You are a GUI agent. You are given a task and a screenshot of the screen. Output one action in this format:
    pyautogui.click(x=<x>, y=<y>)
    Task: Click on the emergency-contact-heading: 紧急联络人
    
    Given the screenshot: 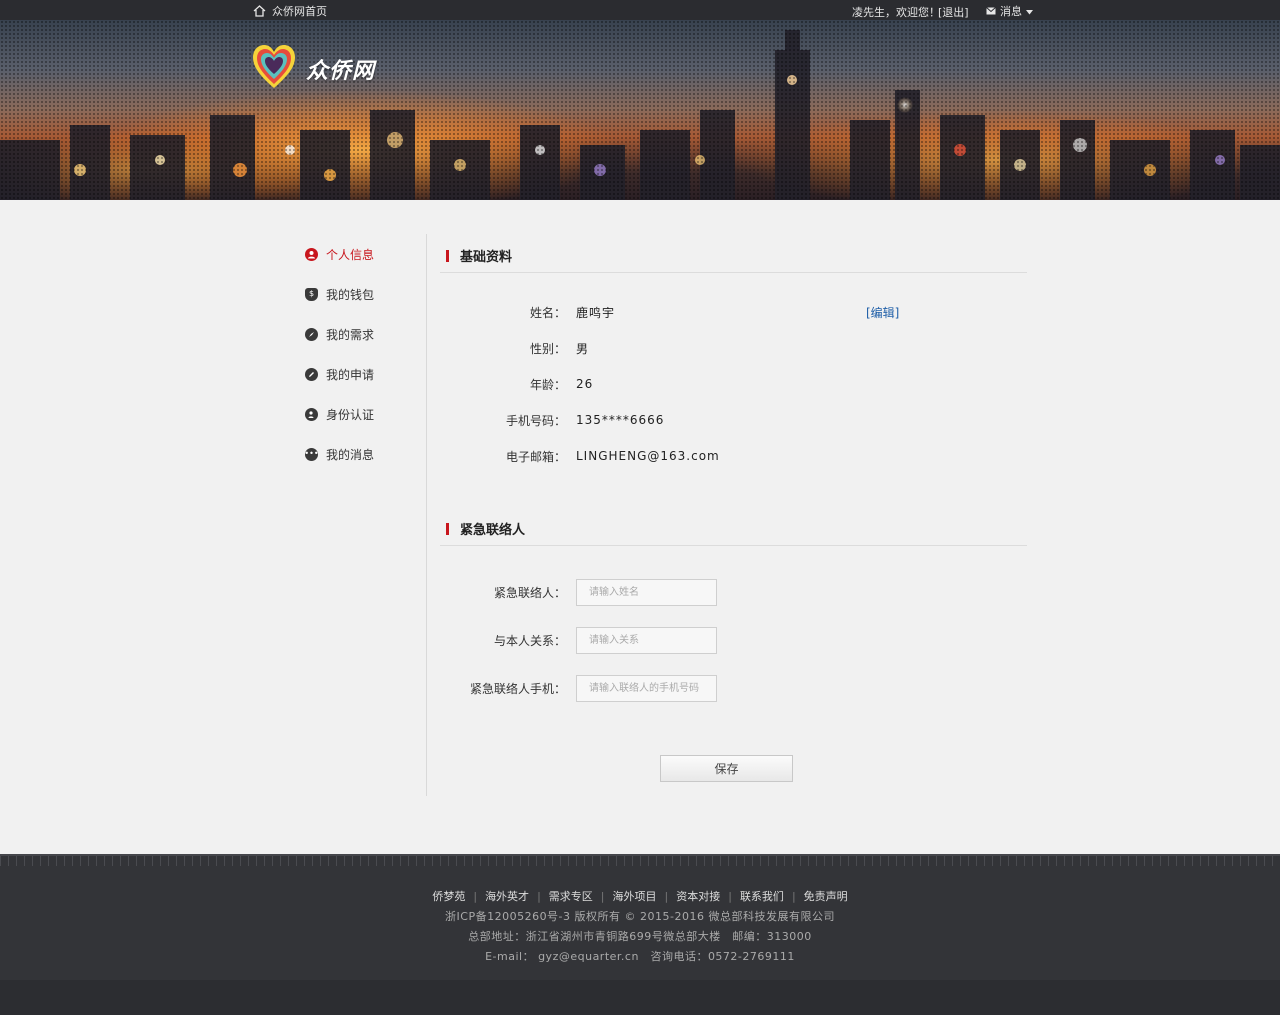 What is the action you would take?
    pyautogui.click(x=485, y=528)
    